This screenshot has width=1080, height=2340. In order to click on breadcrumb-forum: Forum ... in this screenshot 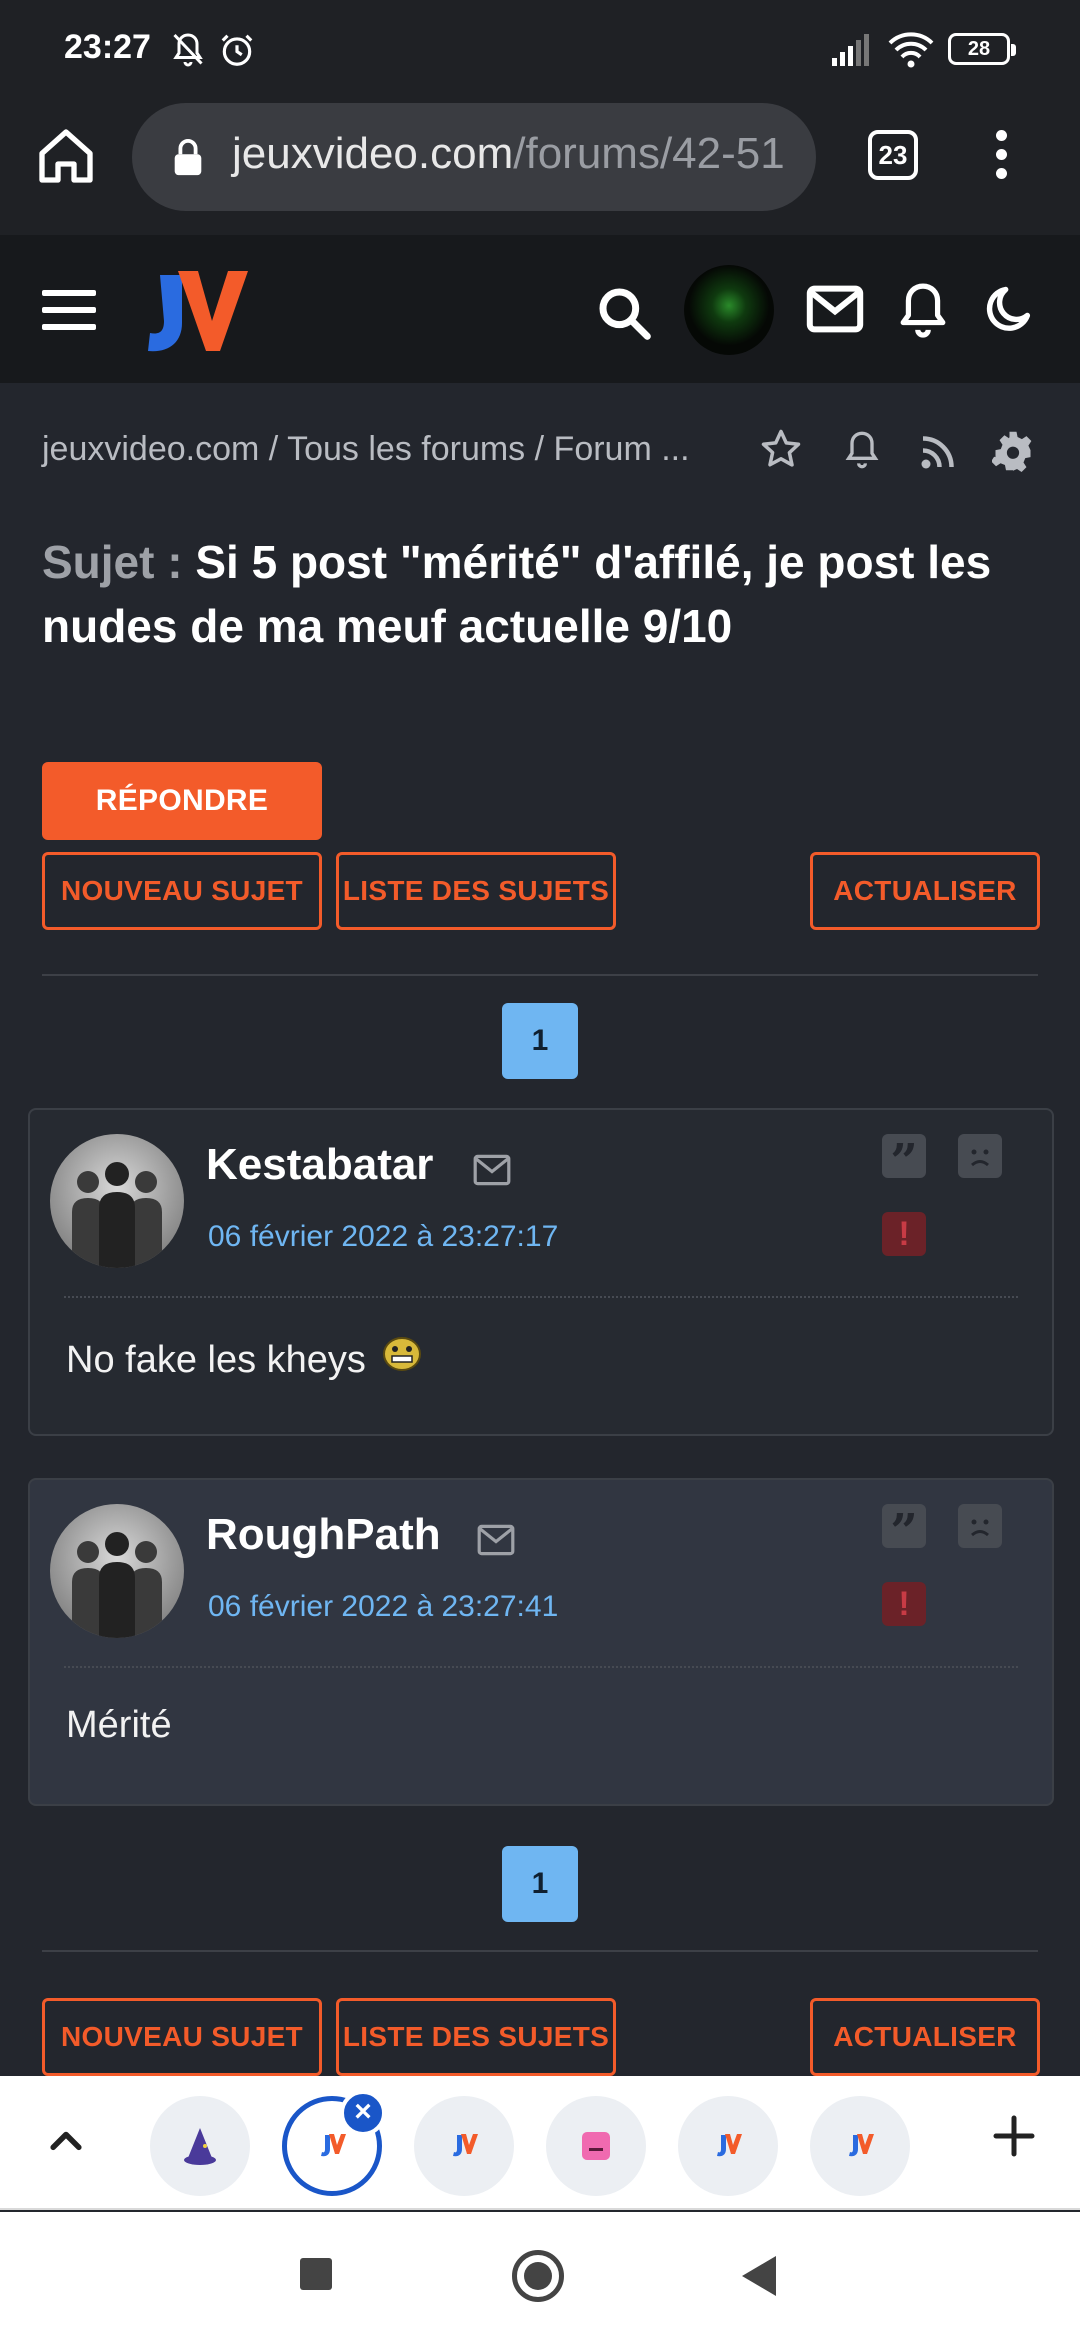, I will do `click(622, 449)`.